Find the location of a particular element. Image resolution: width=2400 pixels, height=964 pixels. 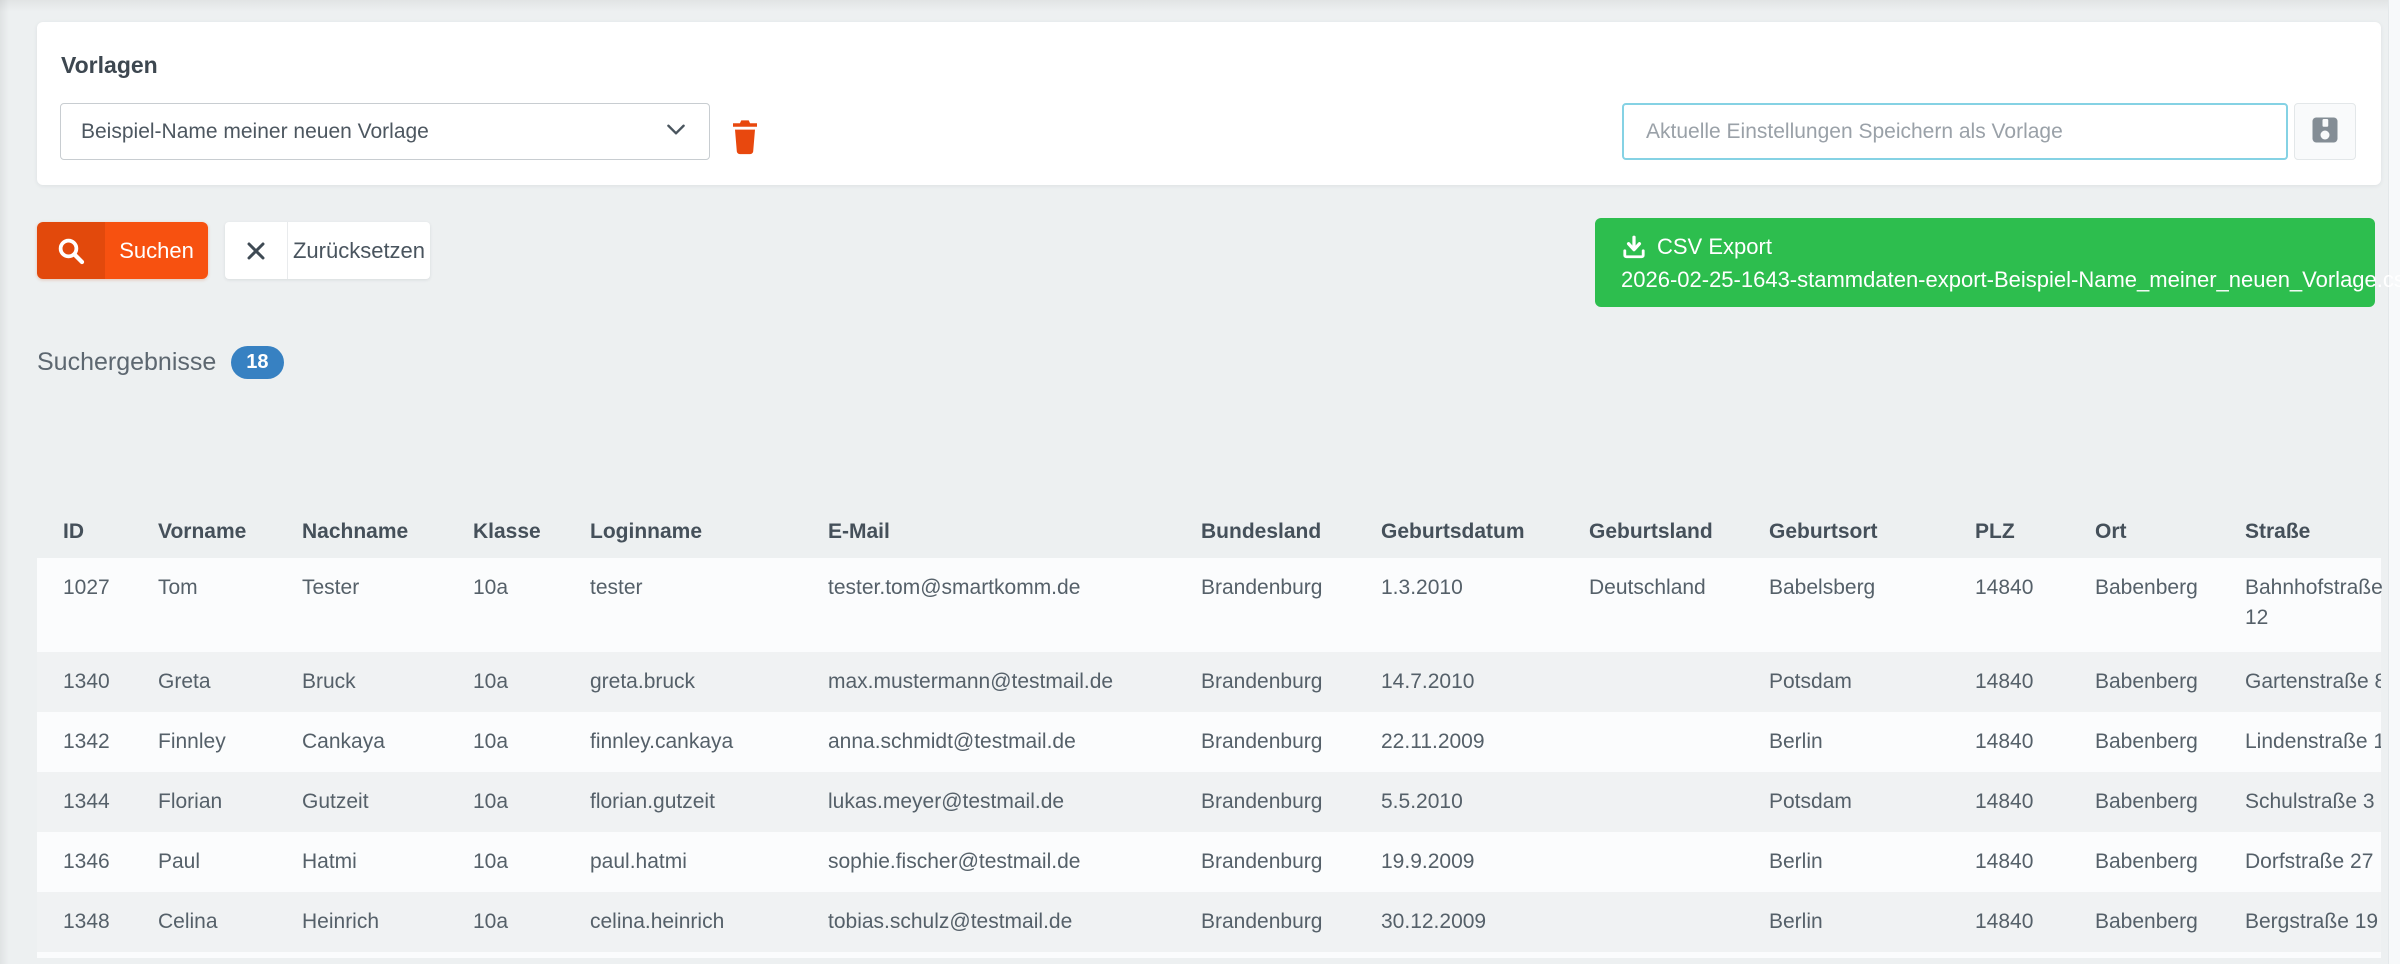

close-icon is located at coordinates (256, 250).